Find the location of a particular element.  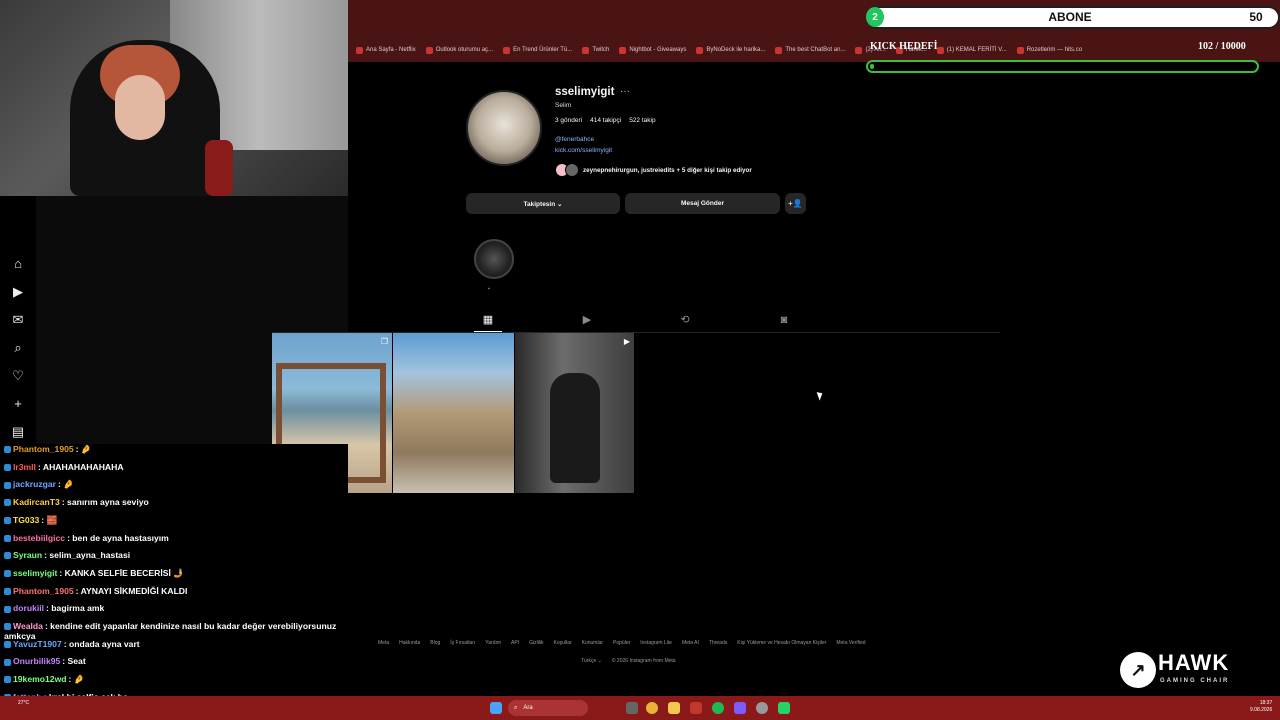

webcam-overlay is located at coordinates (174, 98).